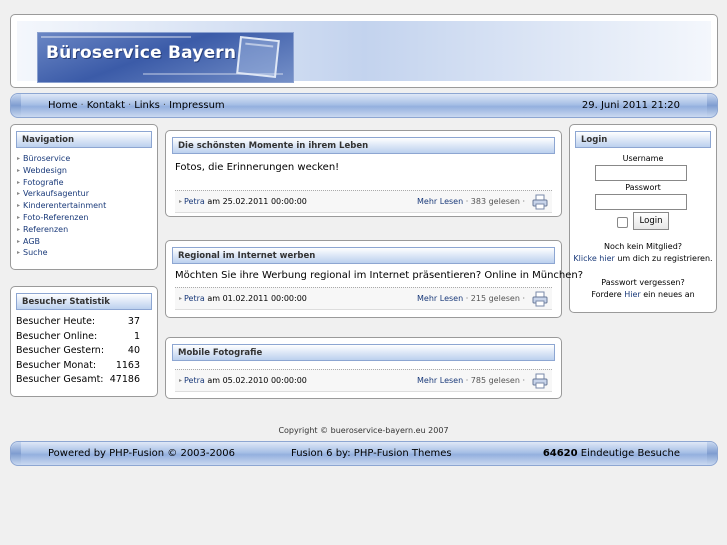 This screenshot has width=727, height=545. I want to click on nav-link-kinderentertainment: Kinderentertainment, so click(64, 205).